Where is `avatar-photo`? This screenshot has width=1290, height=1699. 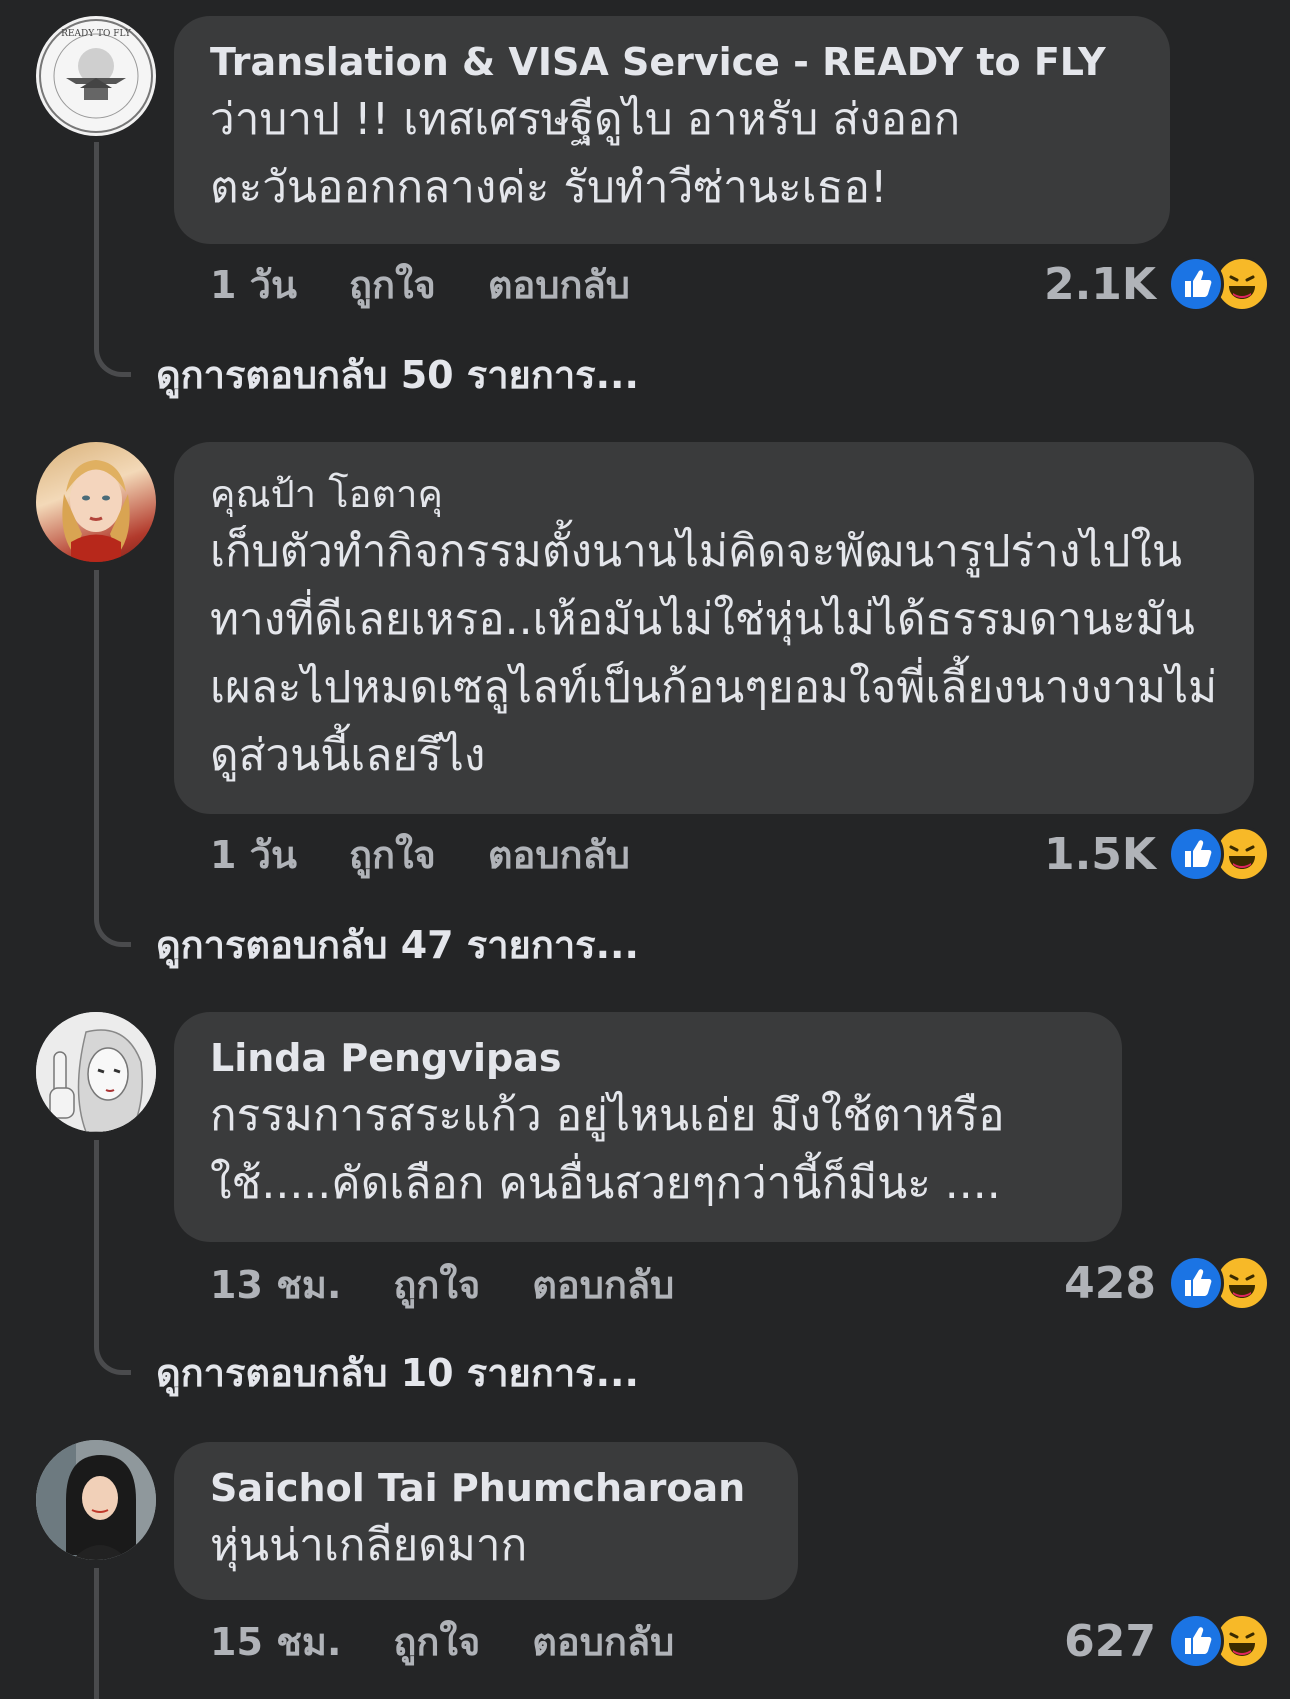
avatar-photo is located at coordinates (96, 1500).